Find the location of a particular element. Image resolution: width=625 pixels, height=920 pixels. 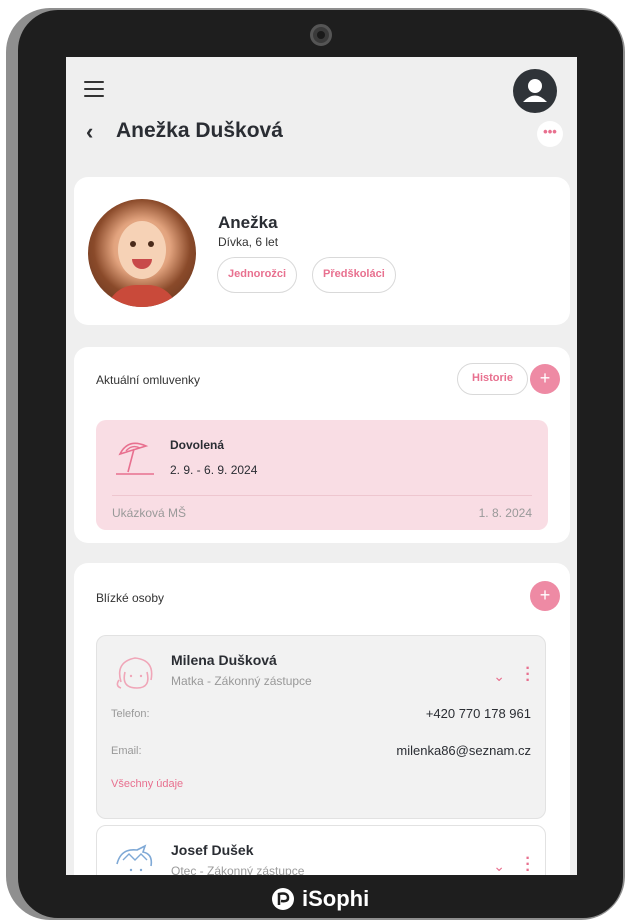

top-bar: ‹ Anežka Dušková ••• is located at coordinates (321, 112).